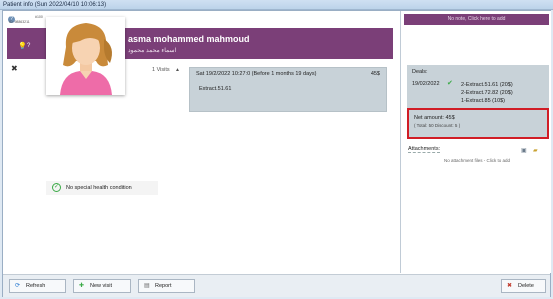 The width and height of the screenshot is (553, 299). I want to click on deal-line: 1-Extract.85 (10$), so click(483, 101).